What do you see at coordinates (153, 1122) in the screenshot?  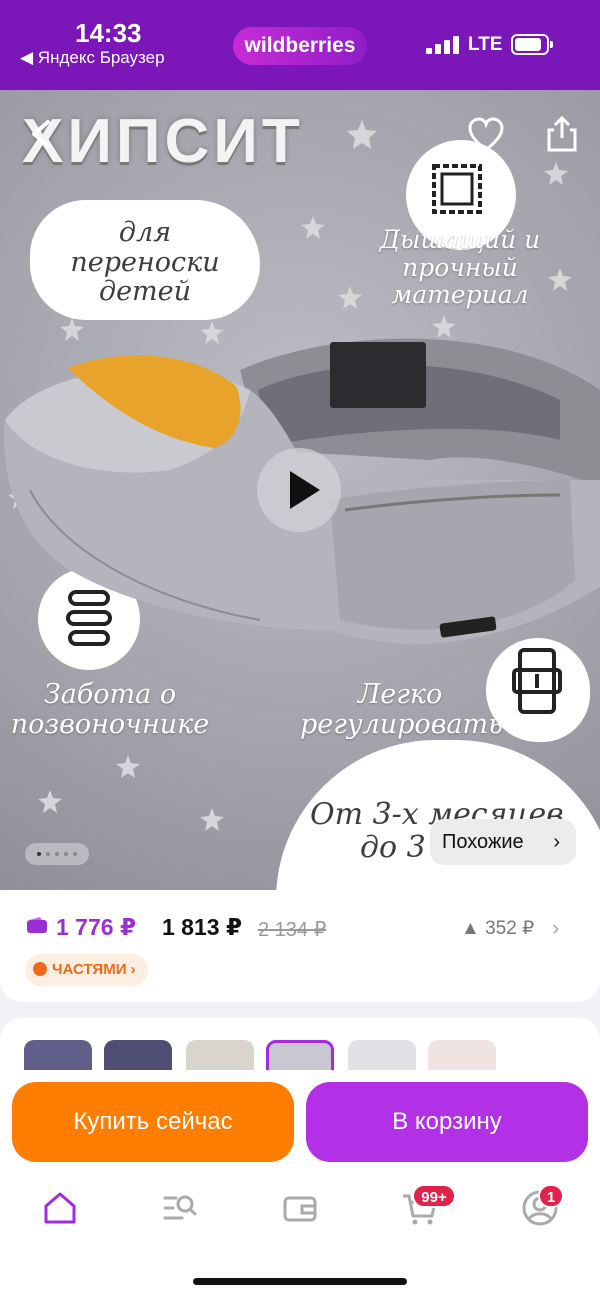 I see `buy-now-button: Купить сейчас` at bounding box center [153, 1122].